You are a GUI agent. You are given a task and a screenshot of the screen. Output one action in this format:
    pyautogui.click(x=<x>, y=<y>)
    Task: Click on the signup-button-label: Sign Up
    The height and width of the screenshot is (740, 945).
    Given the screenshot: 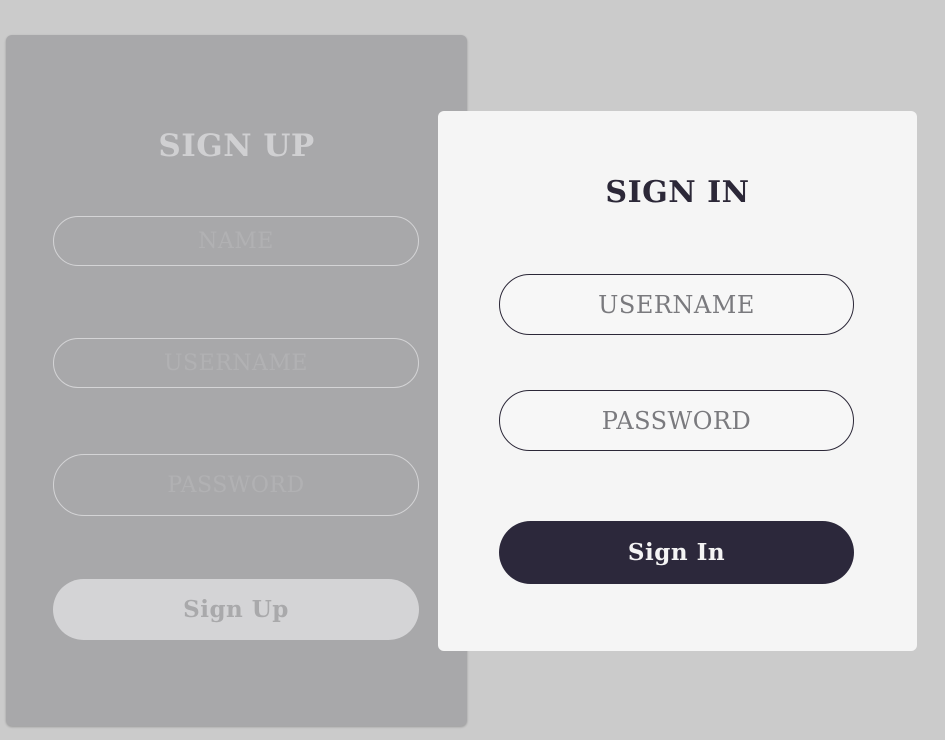 What is the action you would take?
    pyautogui.click(x=236, y=609)
    